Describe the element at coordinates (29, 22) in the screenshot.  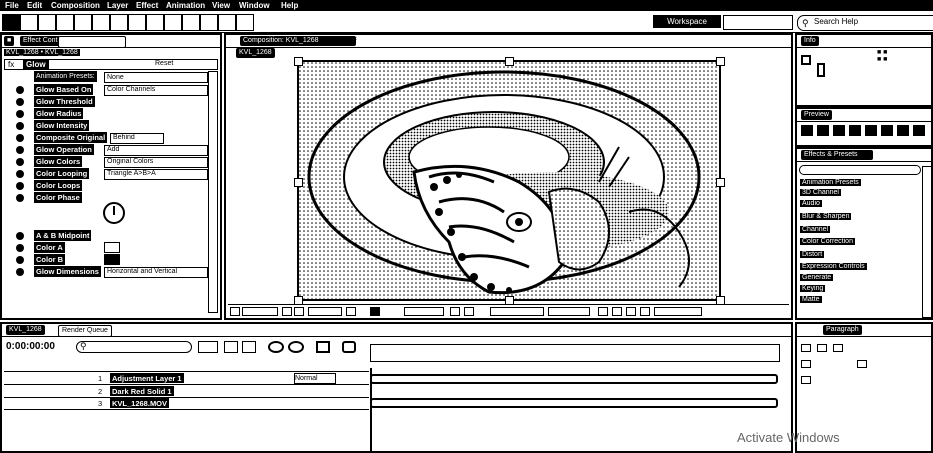
I see `hand-tool-icon` at that location.